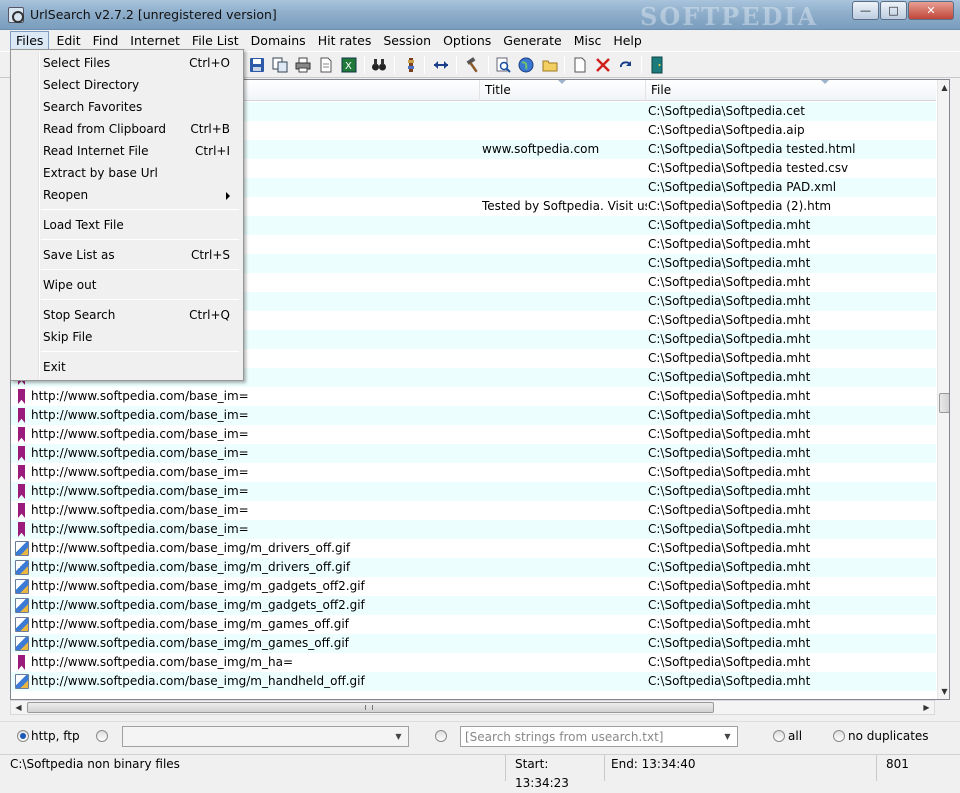  What do you see at coordinates (106, 40) in the screenshot?
I see `menu-find: Find` at bounding box center [106, 40].